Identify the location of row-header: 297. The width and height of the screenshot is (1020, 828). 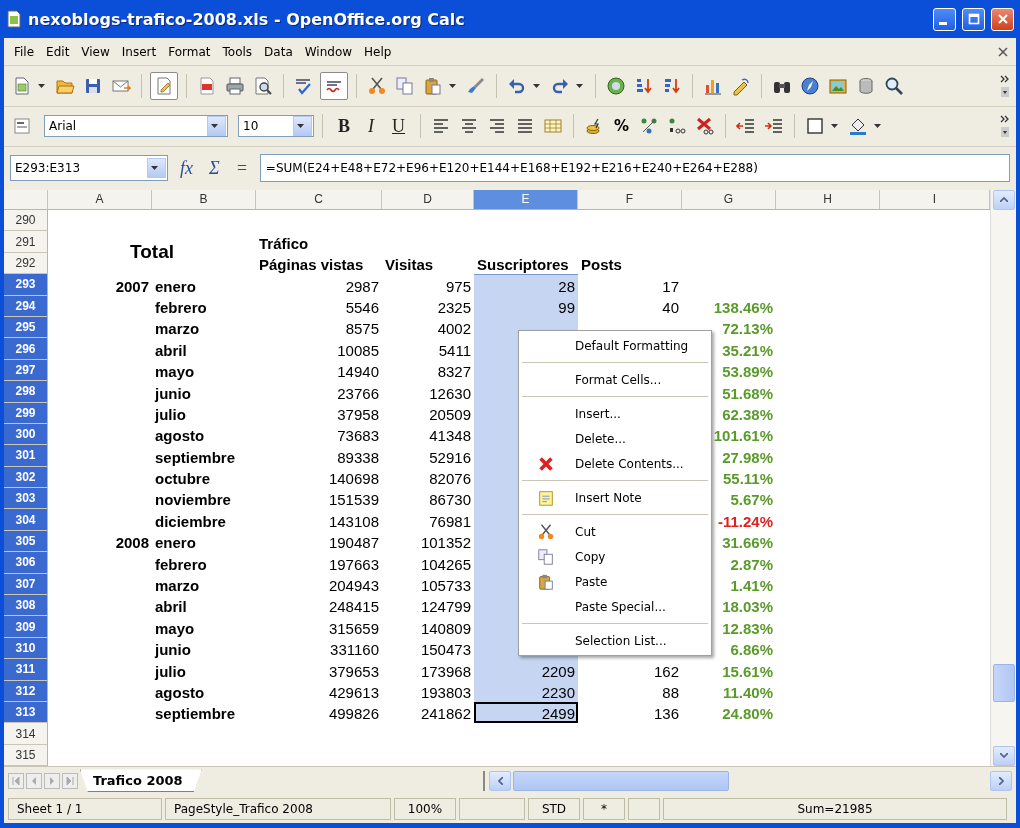
(26, 370).